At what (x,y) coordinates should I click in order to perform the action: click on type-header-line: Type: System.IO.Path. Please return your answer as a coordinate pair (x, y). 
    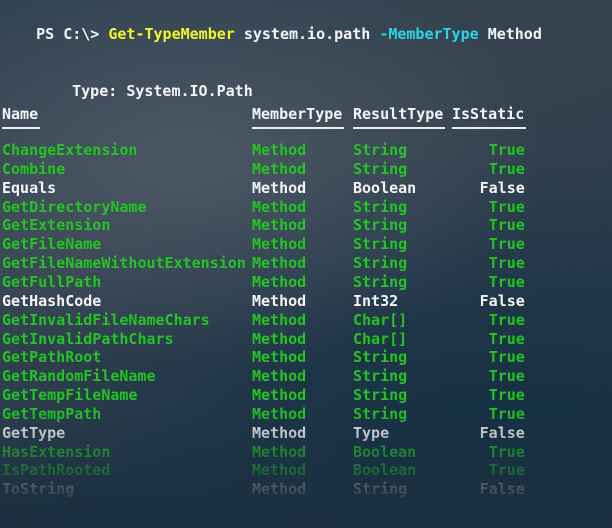
    Looking at the image, I should click on (144, 81).